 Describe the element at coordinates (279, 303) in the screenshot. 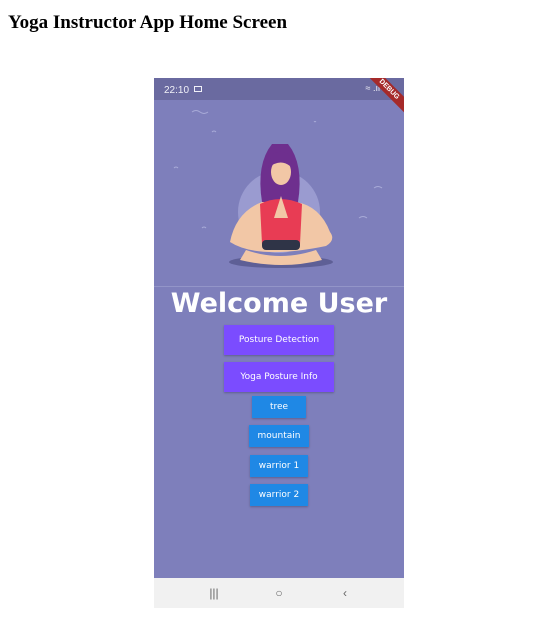

I see `welcome-heading: Welcome User` at that location.